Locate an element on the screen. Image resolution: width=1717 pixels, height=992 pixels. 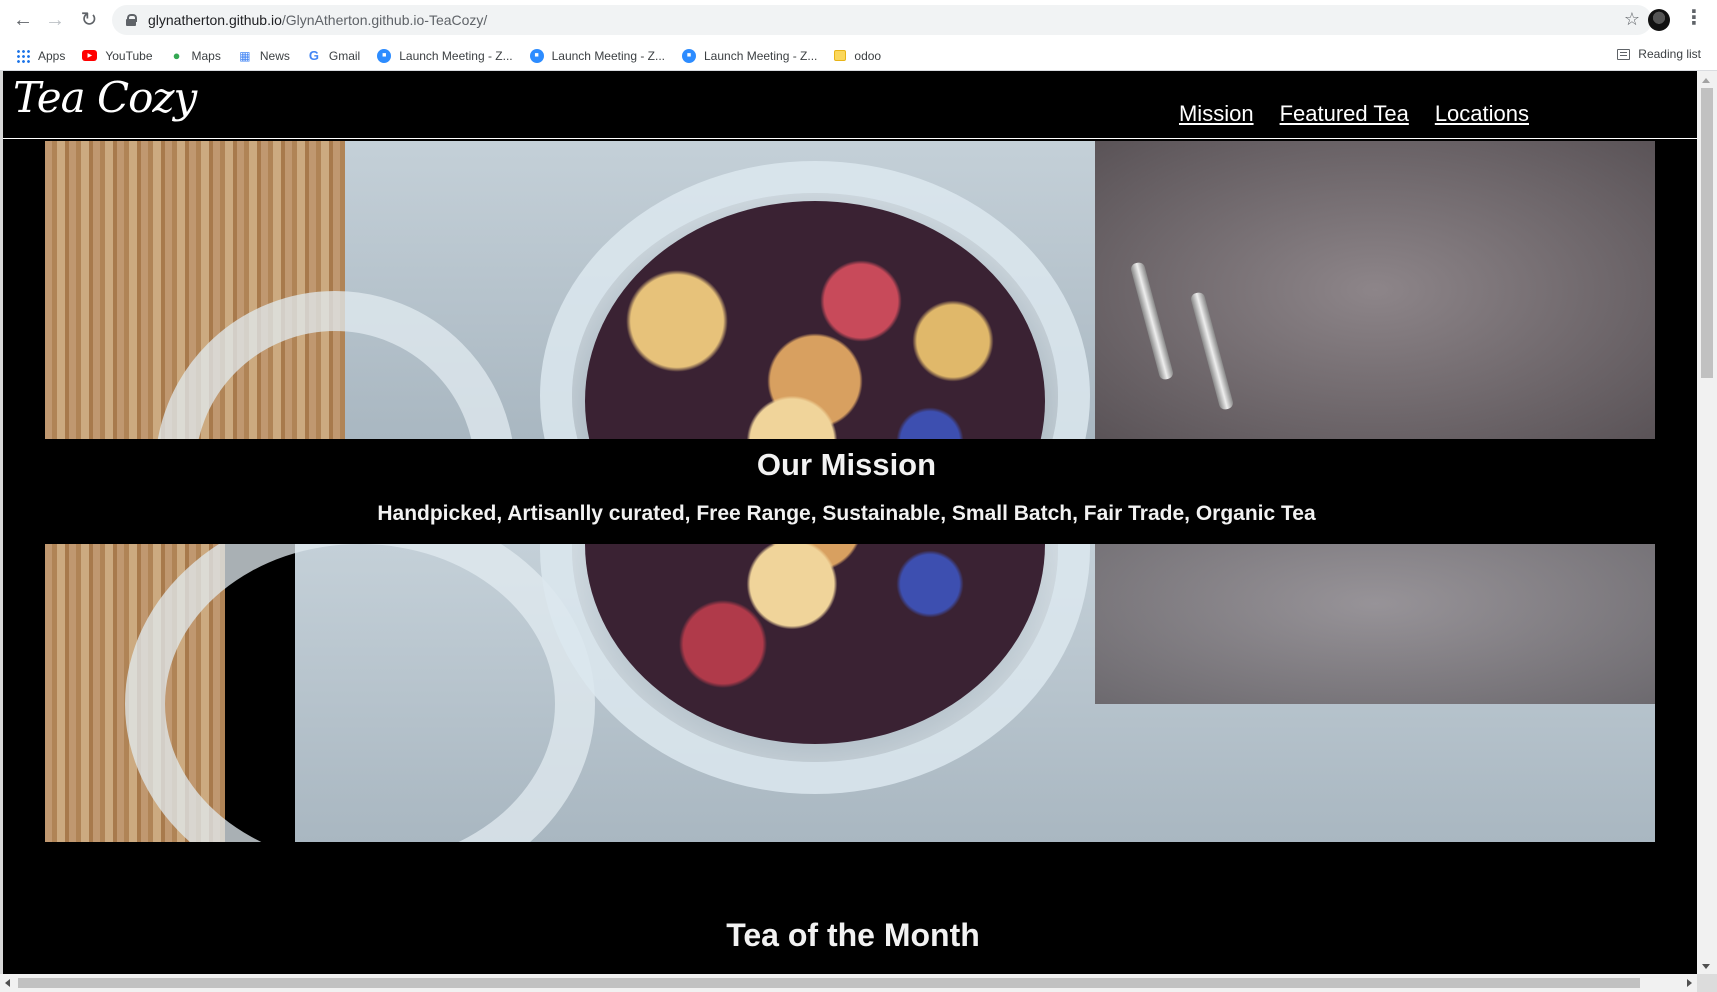
bookmark-label: YouTube is located at coordinates (129, 55).